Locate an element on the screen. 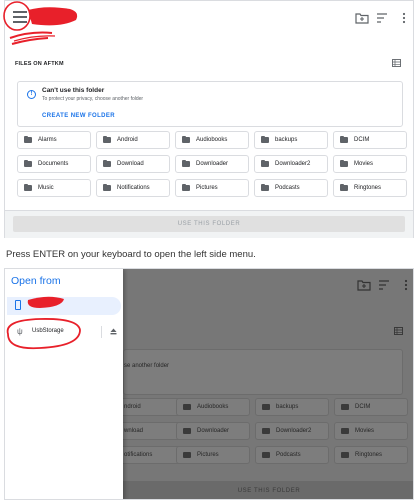 The height and width of the screenshot is (500, 418). folder-label: Pictures is located at coordinates (208, 455).